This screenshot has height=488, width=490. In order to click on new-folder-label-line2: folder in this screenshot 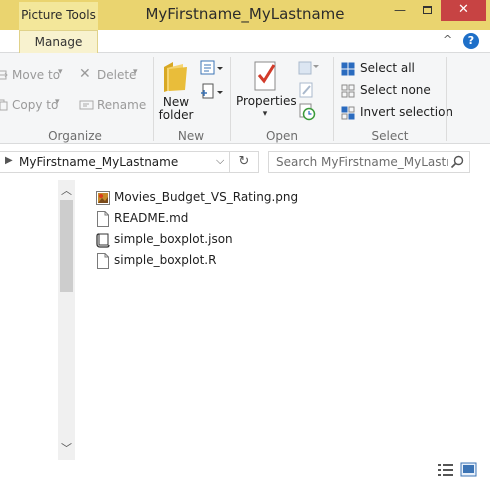, I will do `click(176, 115)`.